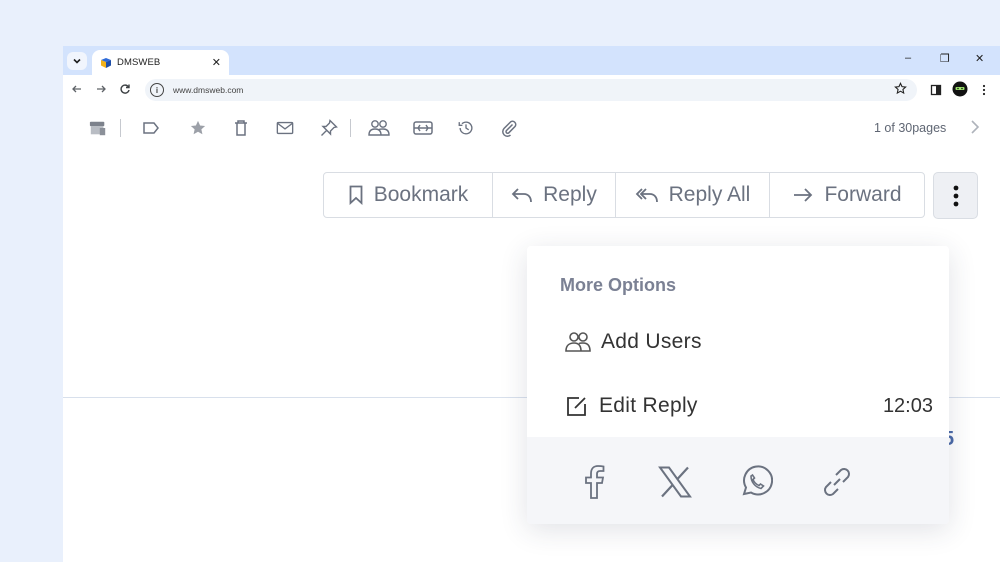 The width and height of the screenshot is (1000, 562). What do you see at coordinates (945, 58) in the screenshot?
I see `restore-button: ❐` at bounding box center [945, 58].